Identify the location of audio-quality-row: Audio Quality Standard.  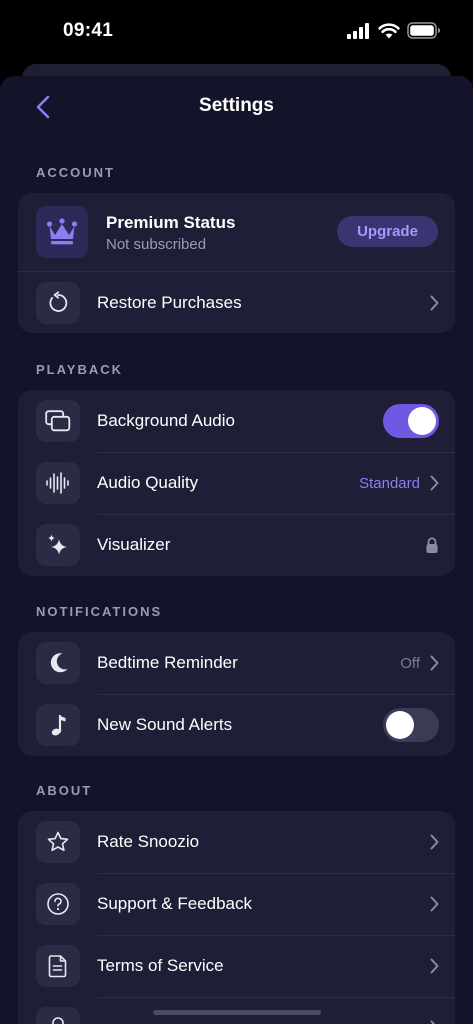
(236, 483).